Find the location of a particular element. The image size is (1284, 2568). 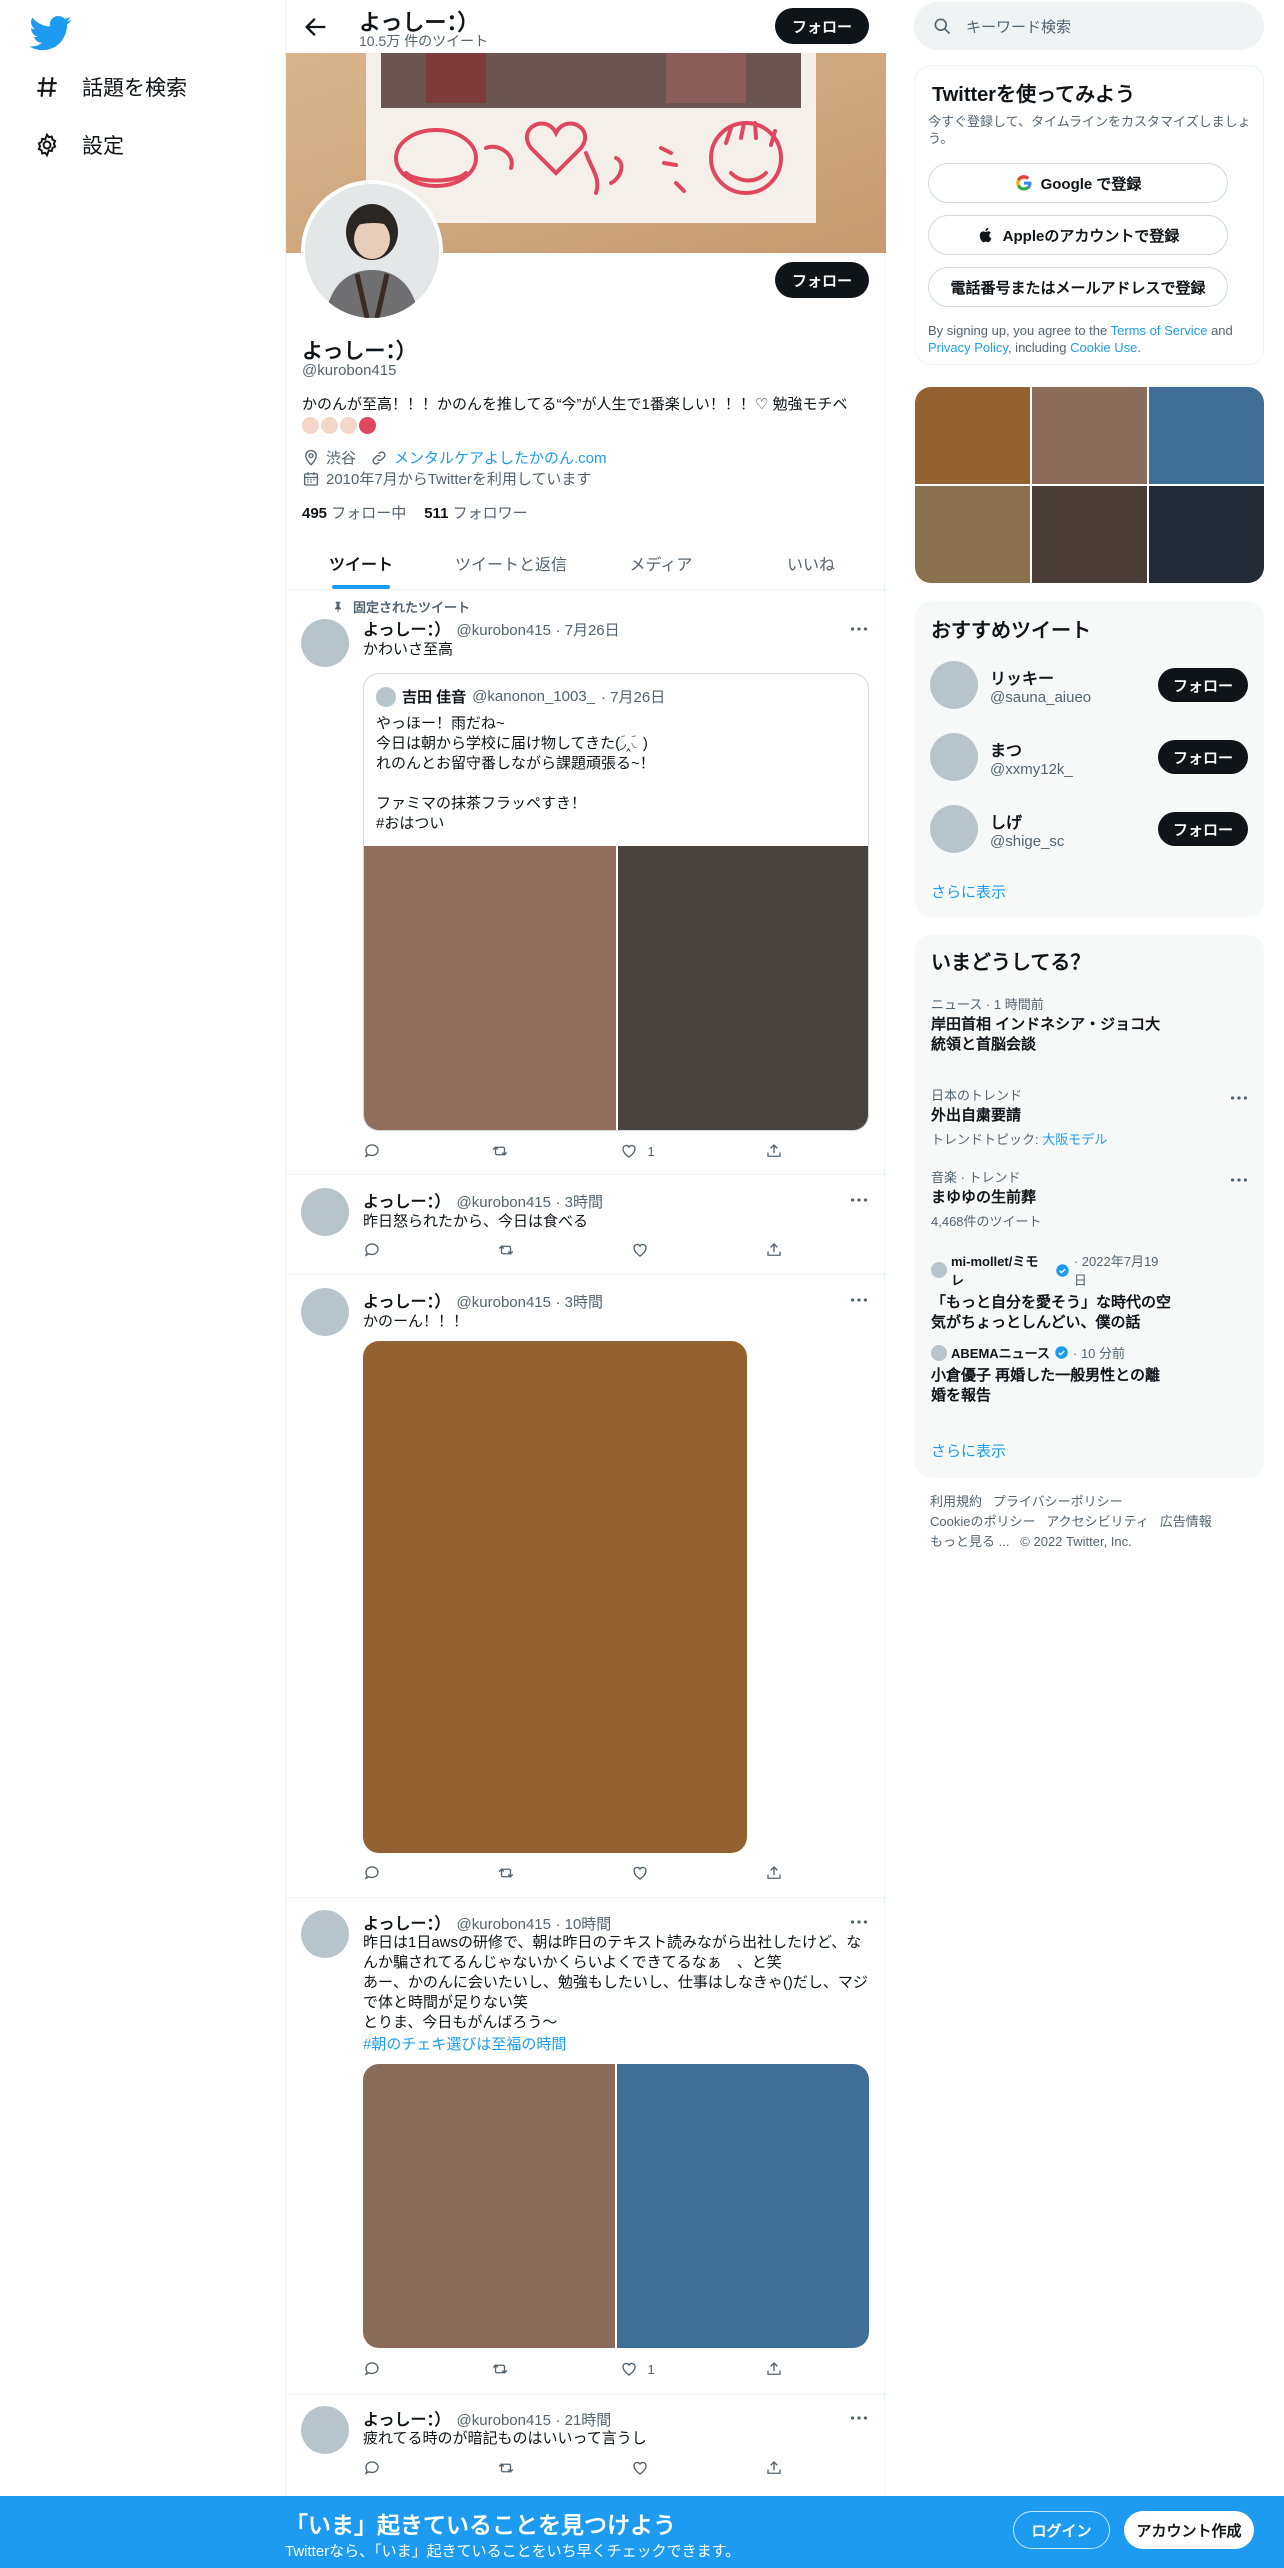

terms-link: Terms of Service is located at coordinates (1159, 330).